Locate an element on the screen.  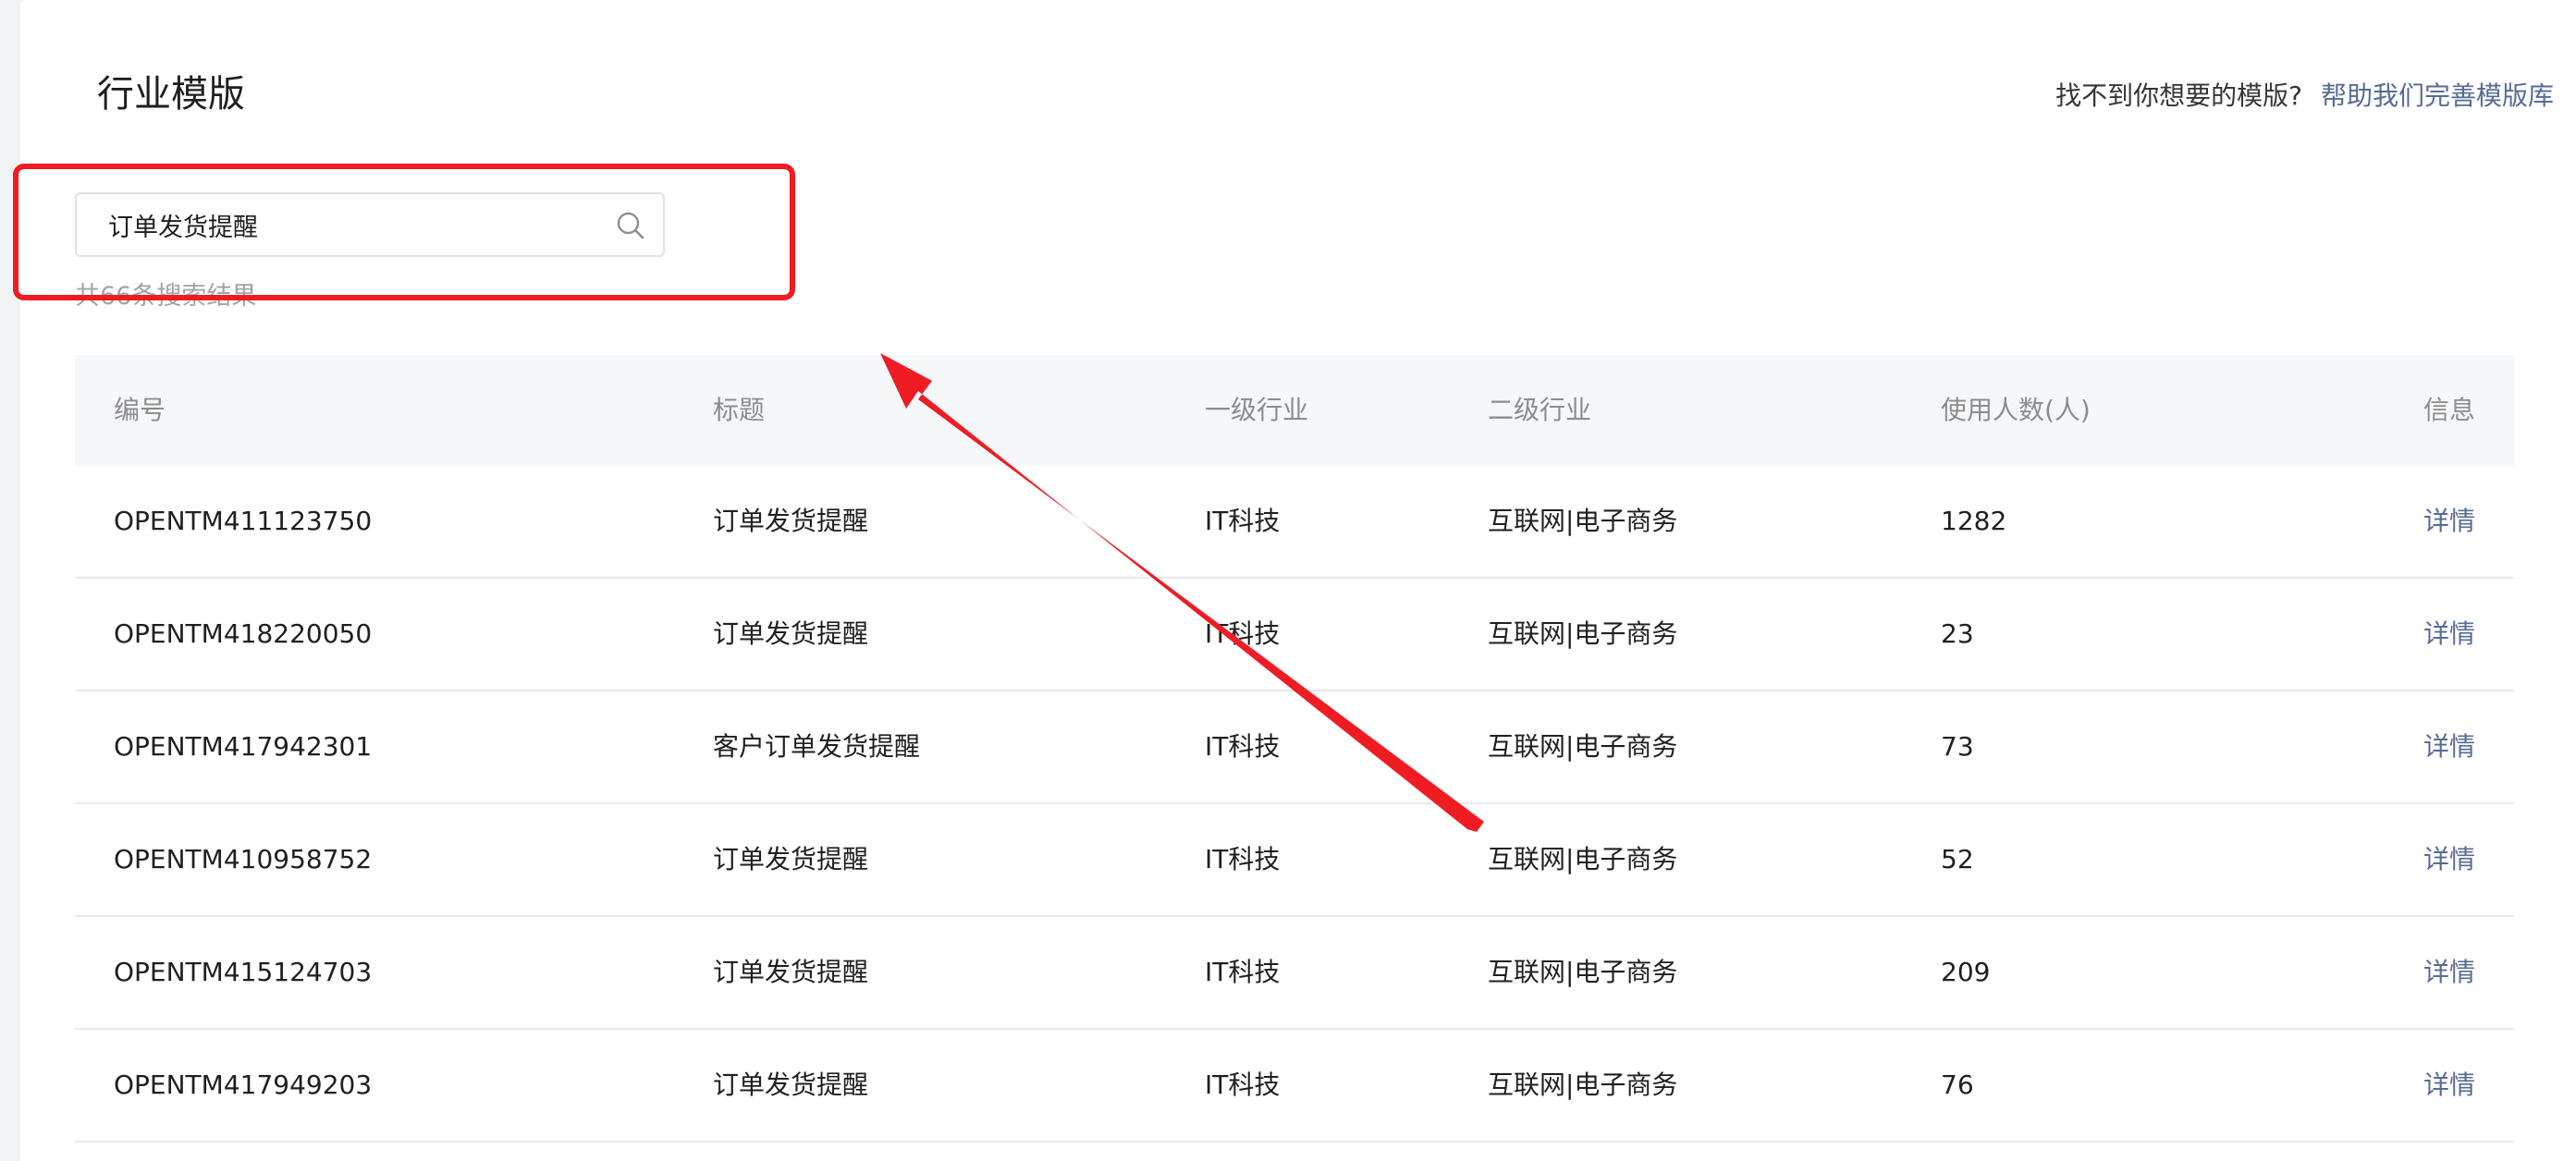
search-icon is located at coordinates (630, 225).